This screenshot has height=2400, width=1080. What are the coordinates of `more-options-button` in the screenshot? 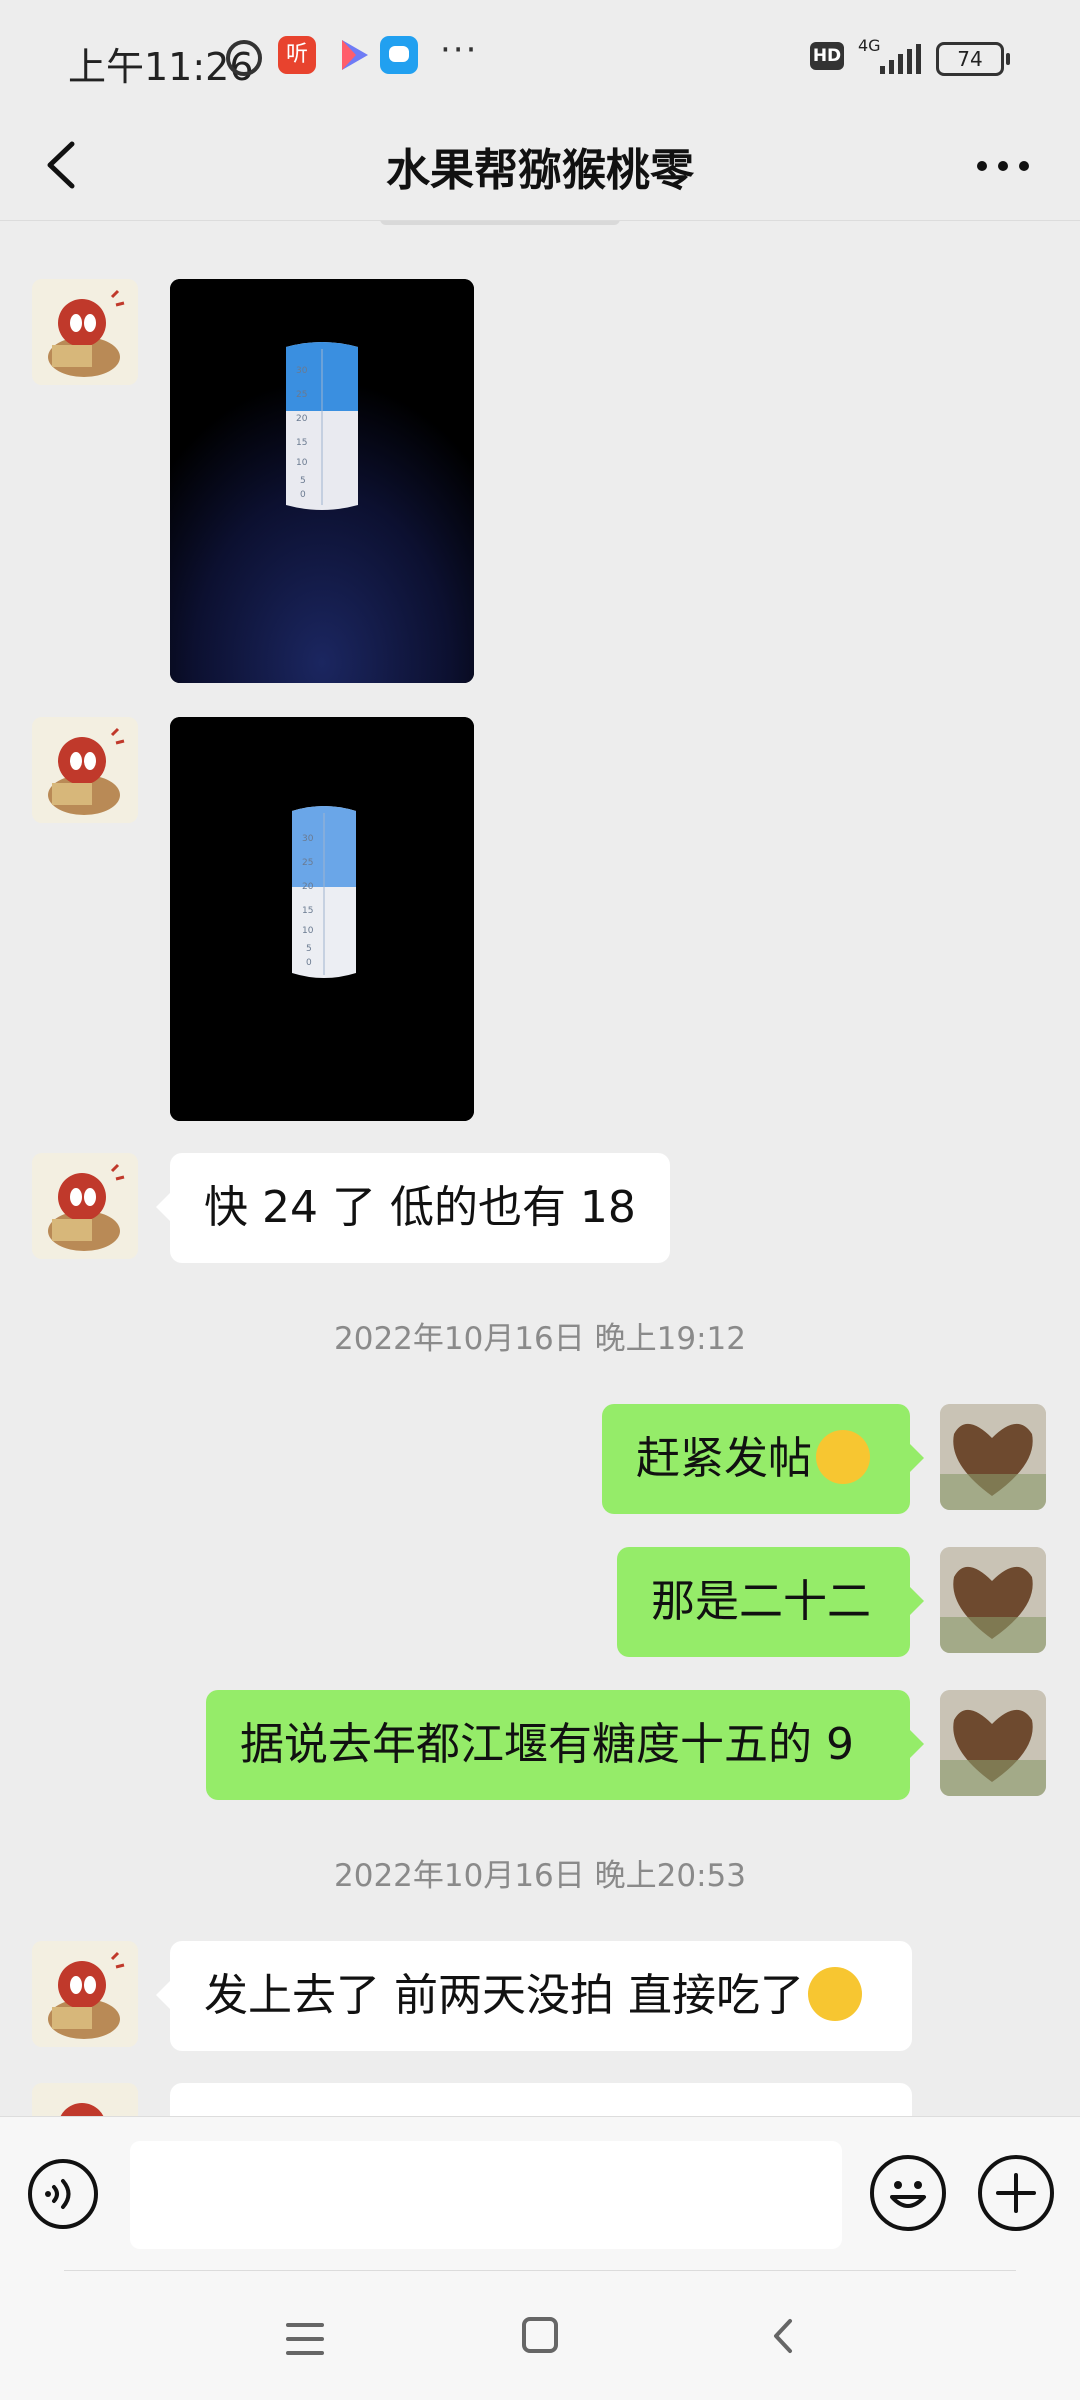 It's located at (1003, 166).